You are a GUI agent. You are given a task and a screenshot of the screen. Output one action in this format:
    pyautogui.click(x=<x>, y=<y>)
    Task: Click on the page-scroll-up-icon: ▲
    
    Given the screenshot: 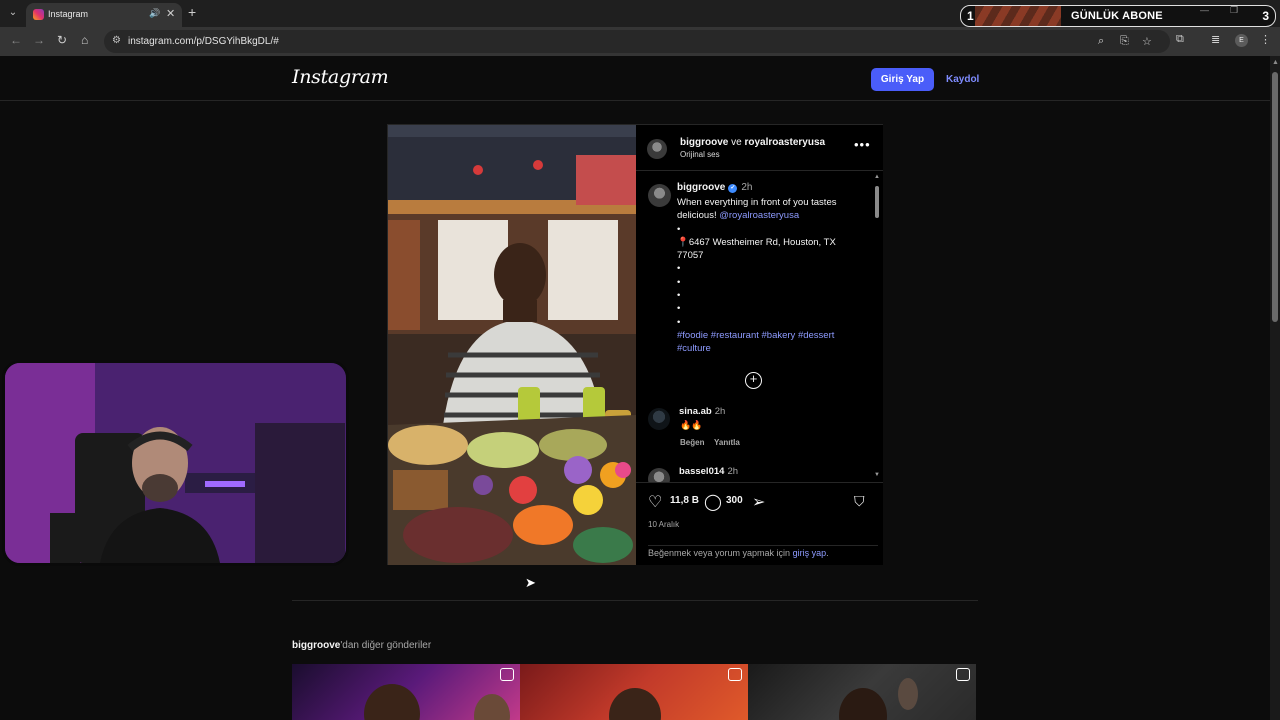 What is the action you would take?
    pyautogui.click(x=1275, y=62)
    